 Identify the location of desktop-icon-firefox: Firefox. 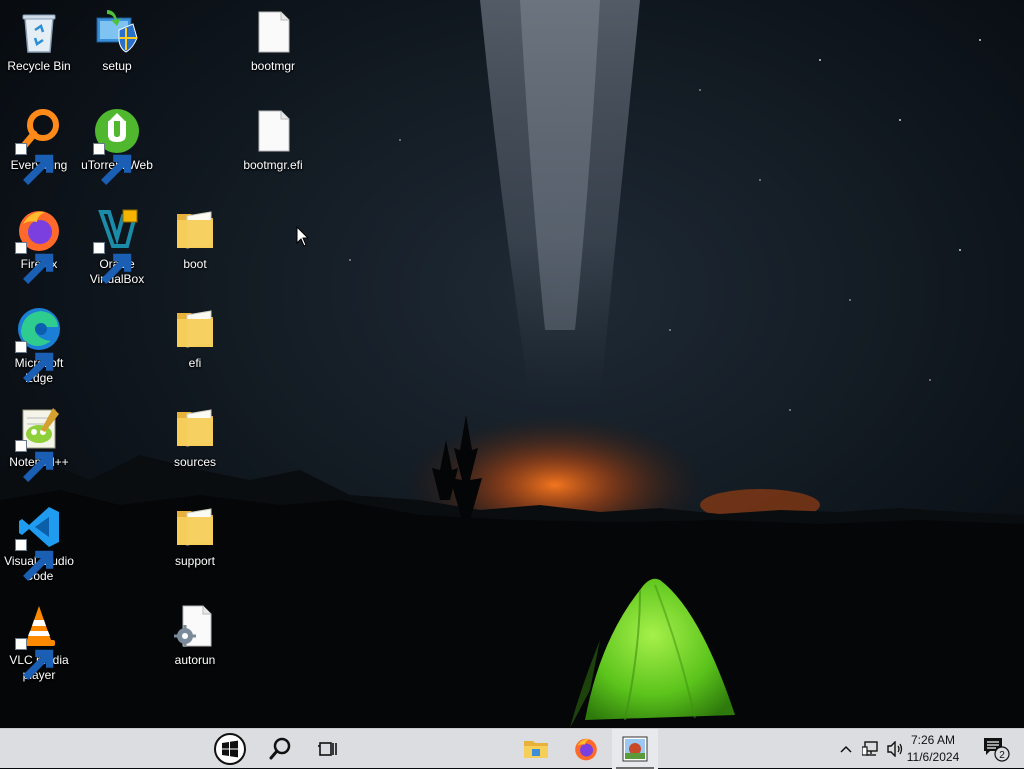
(39, 246).